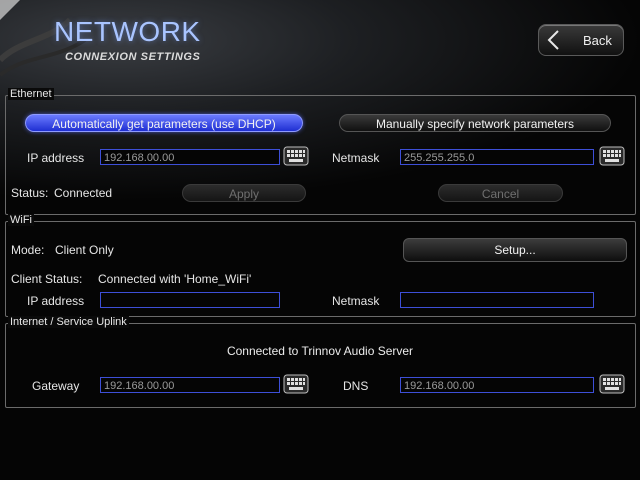  Describe the element at coordinates (356, 386) in the screenshot. I see `dns-label: DNS` at that location.